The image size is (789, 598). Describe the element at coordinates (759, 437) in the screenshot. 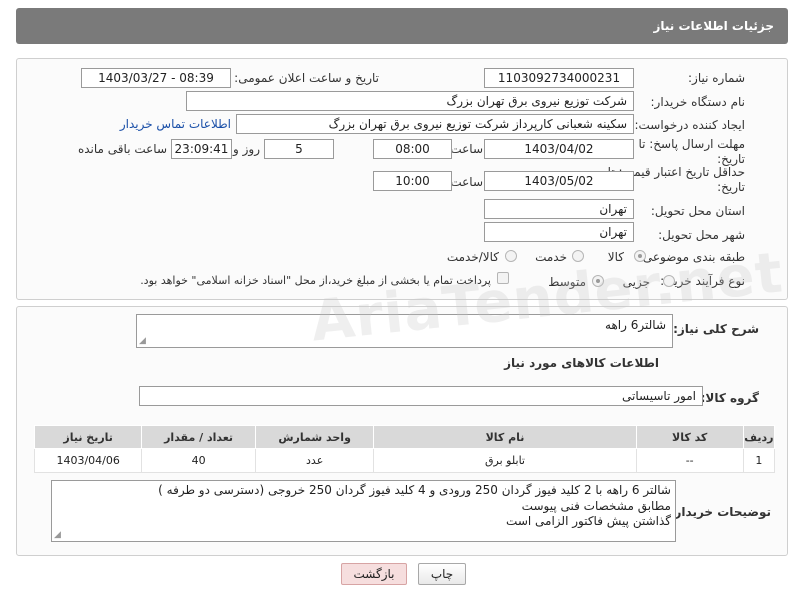

I see `col-row: ردیف` at that location.